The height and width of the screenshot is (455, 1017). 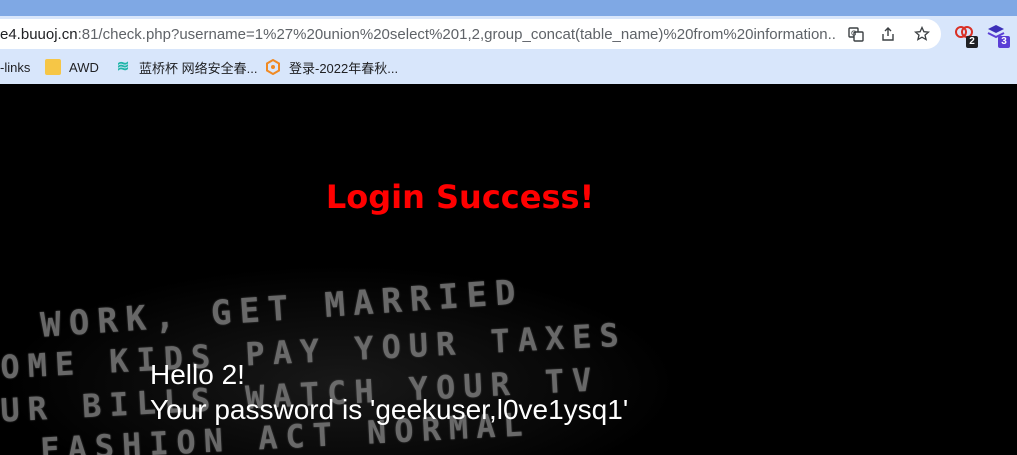 I want to click on url-host: e4.buuoj.cn, so click(x=39, y=35).